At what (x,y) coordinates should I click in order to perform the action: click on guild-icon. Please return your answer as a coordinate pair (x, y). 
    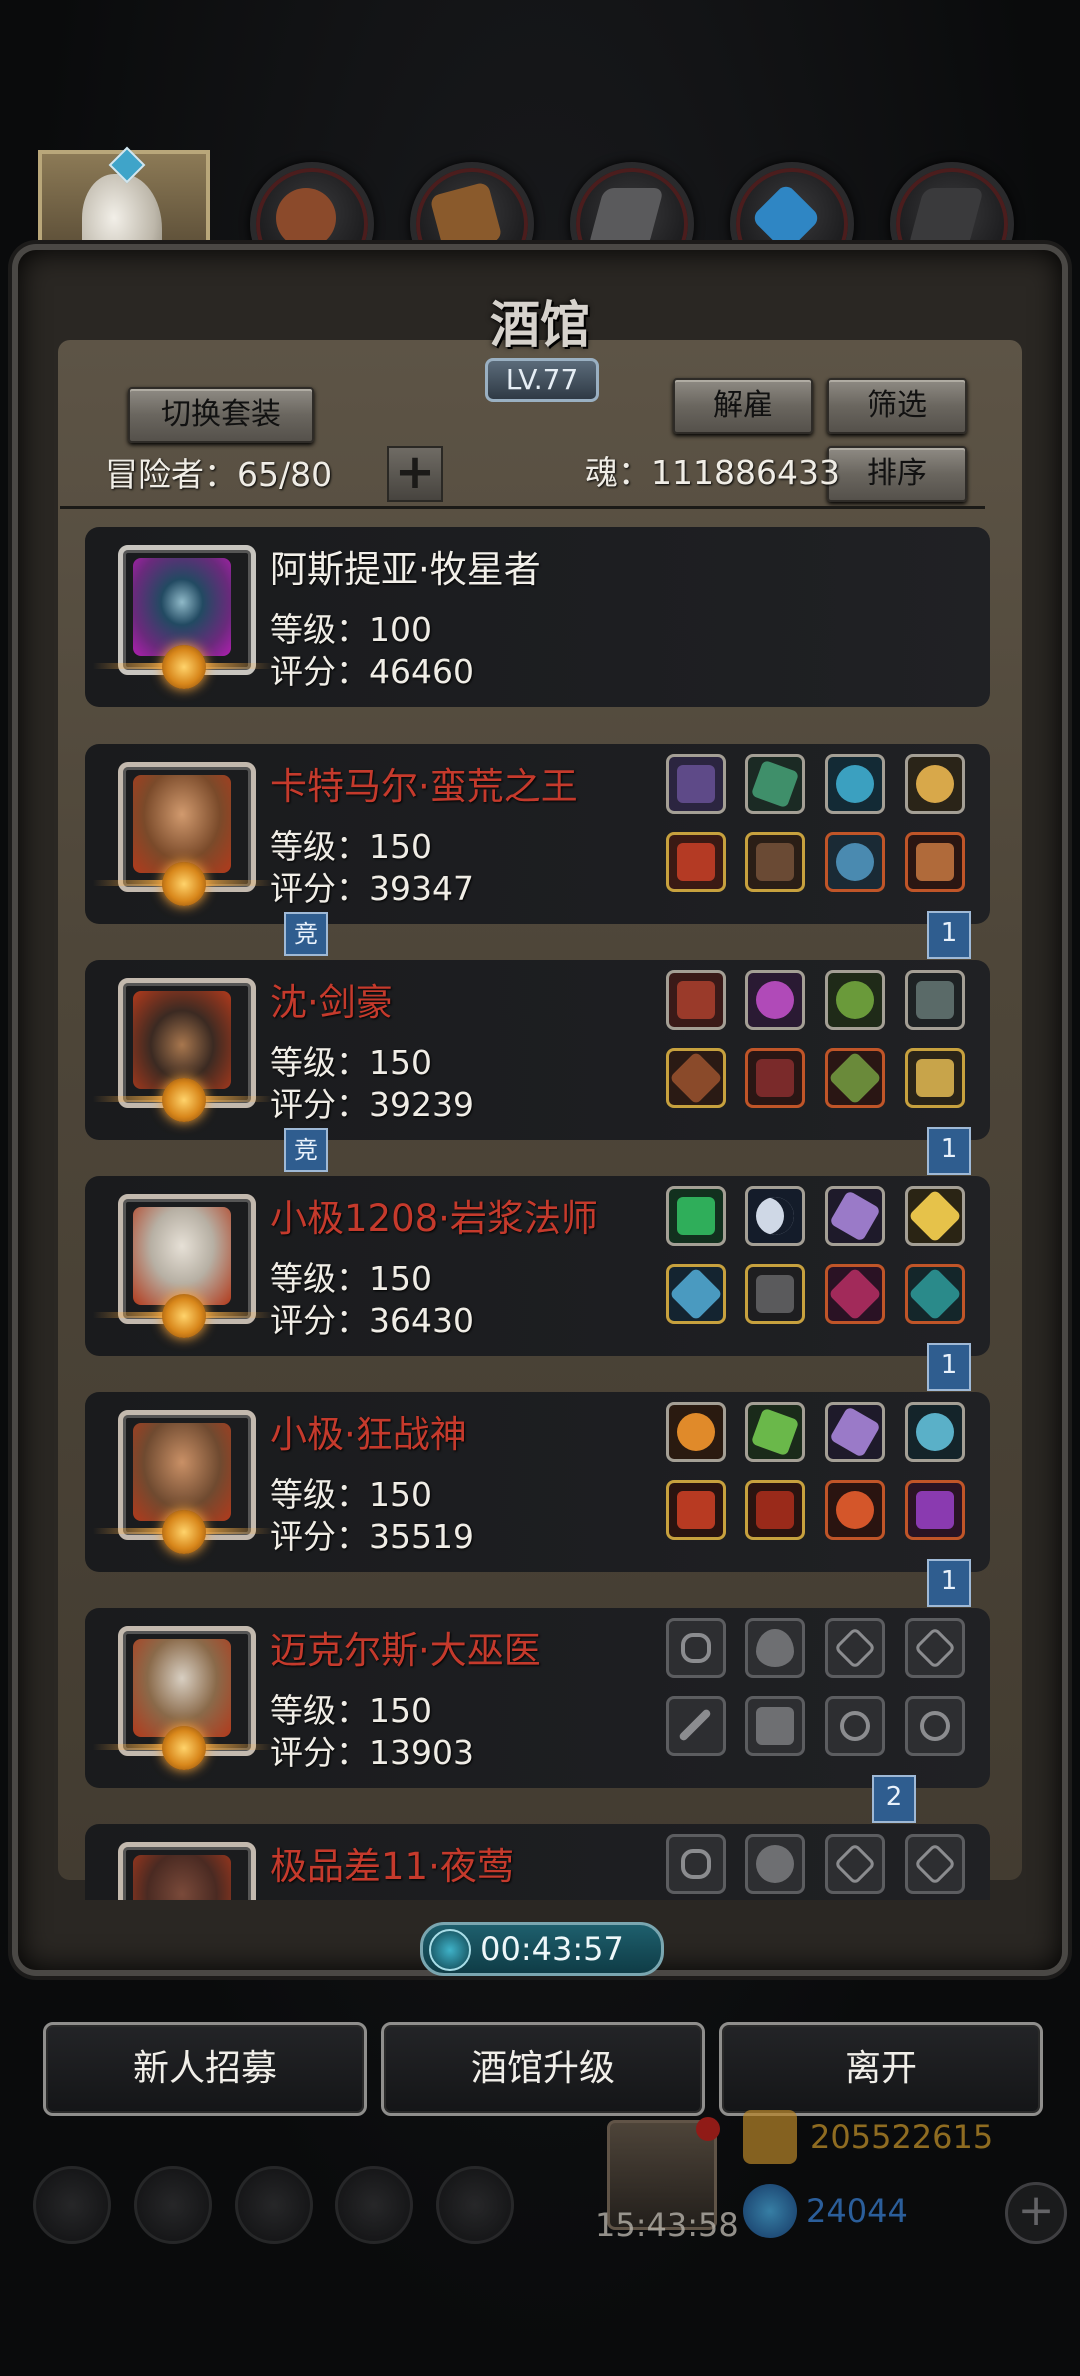
    Looking at the image, I should click on (475, 2205).